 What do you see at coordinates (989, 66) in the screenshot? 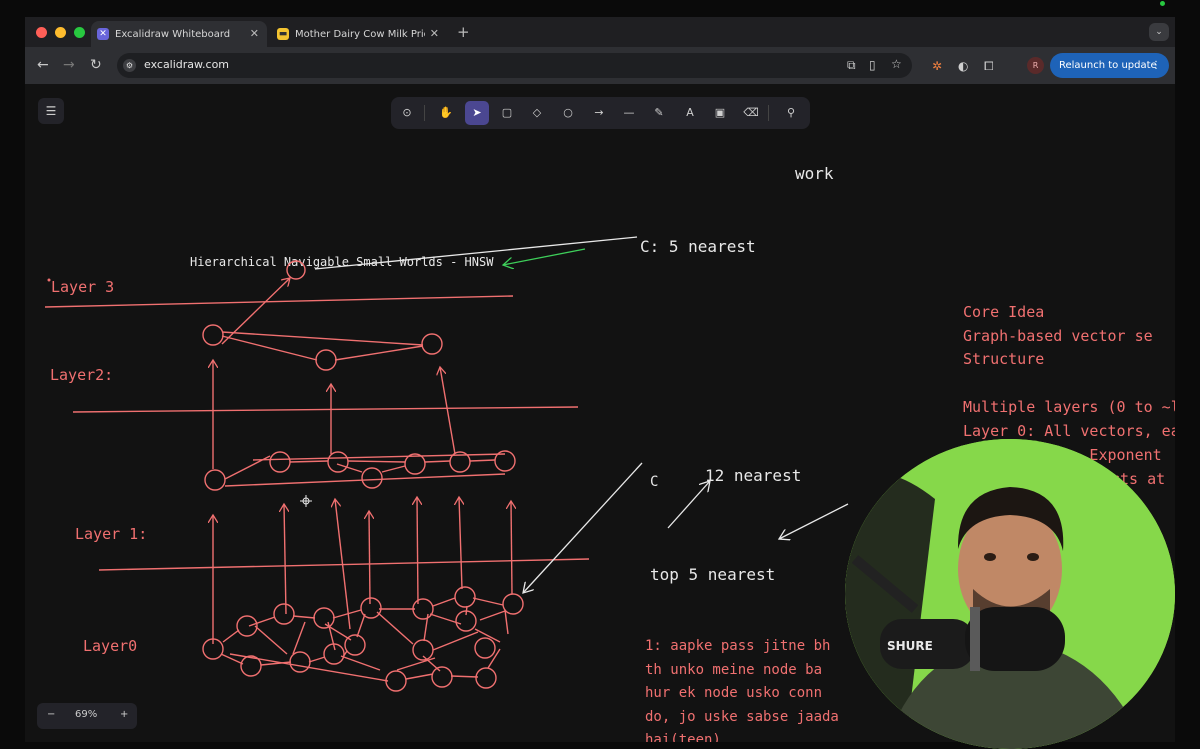
I see `extensions-icon: ⧠` at bounding box center [989, 66].